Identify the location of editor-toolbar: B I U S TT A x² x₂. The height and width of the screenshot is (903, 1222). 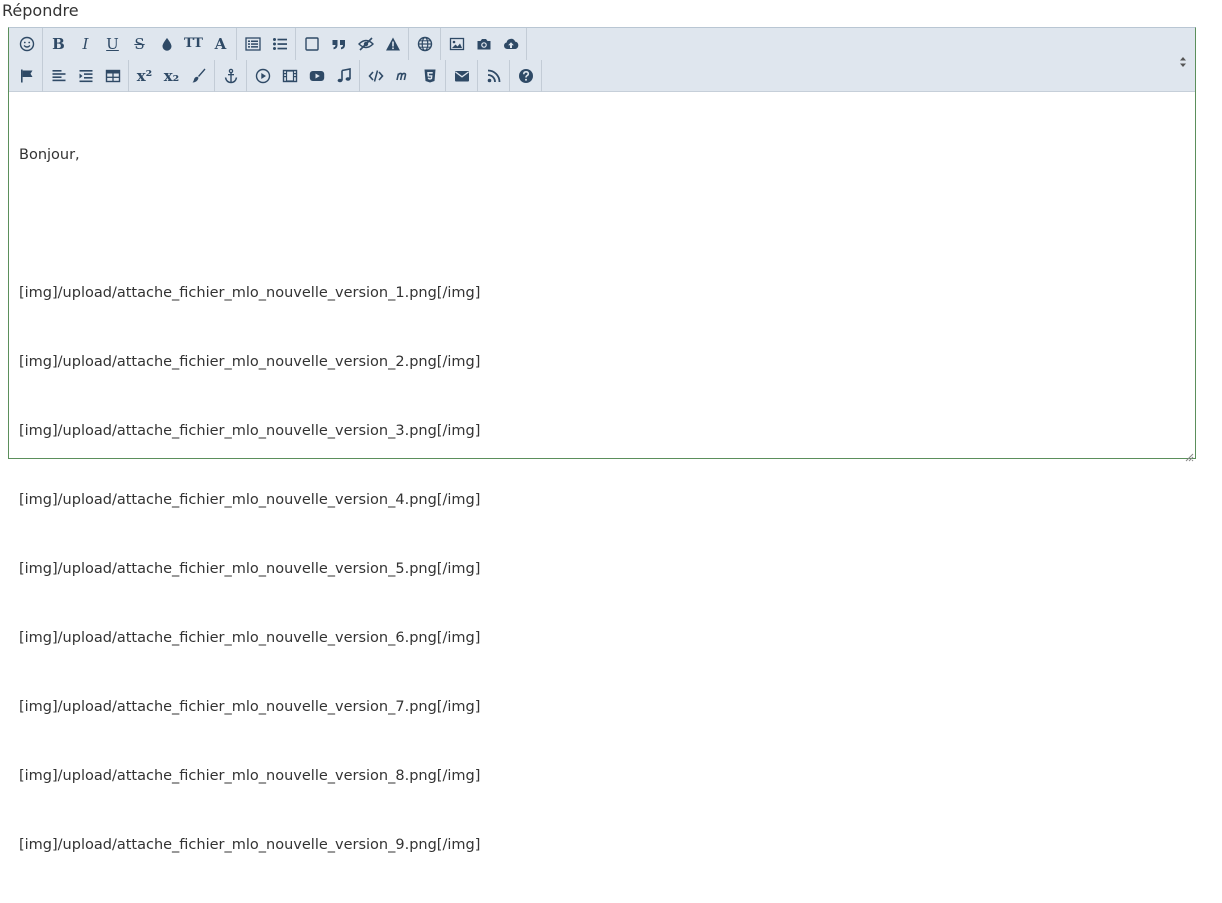
(602, 60).